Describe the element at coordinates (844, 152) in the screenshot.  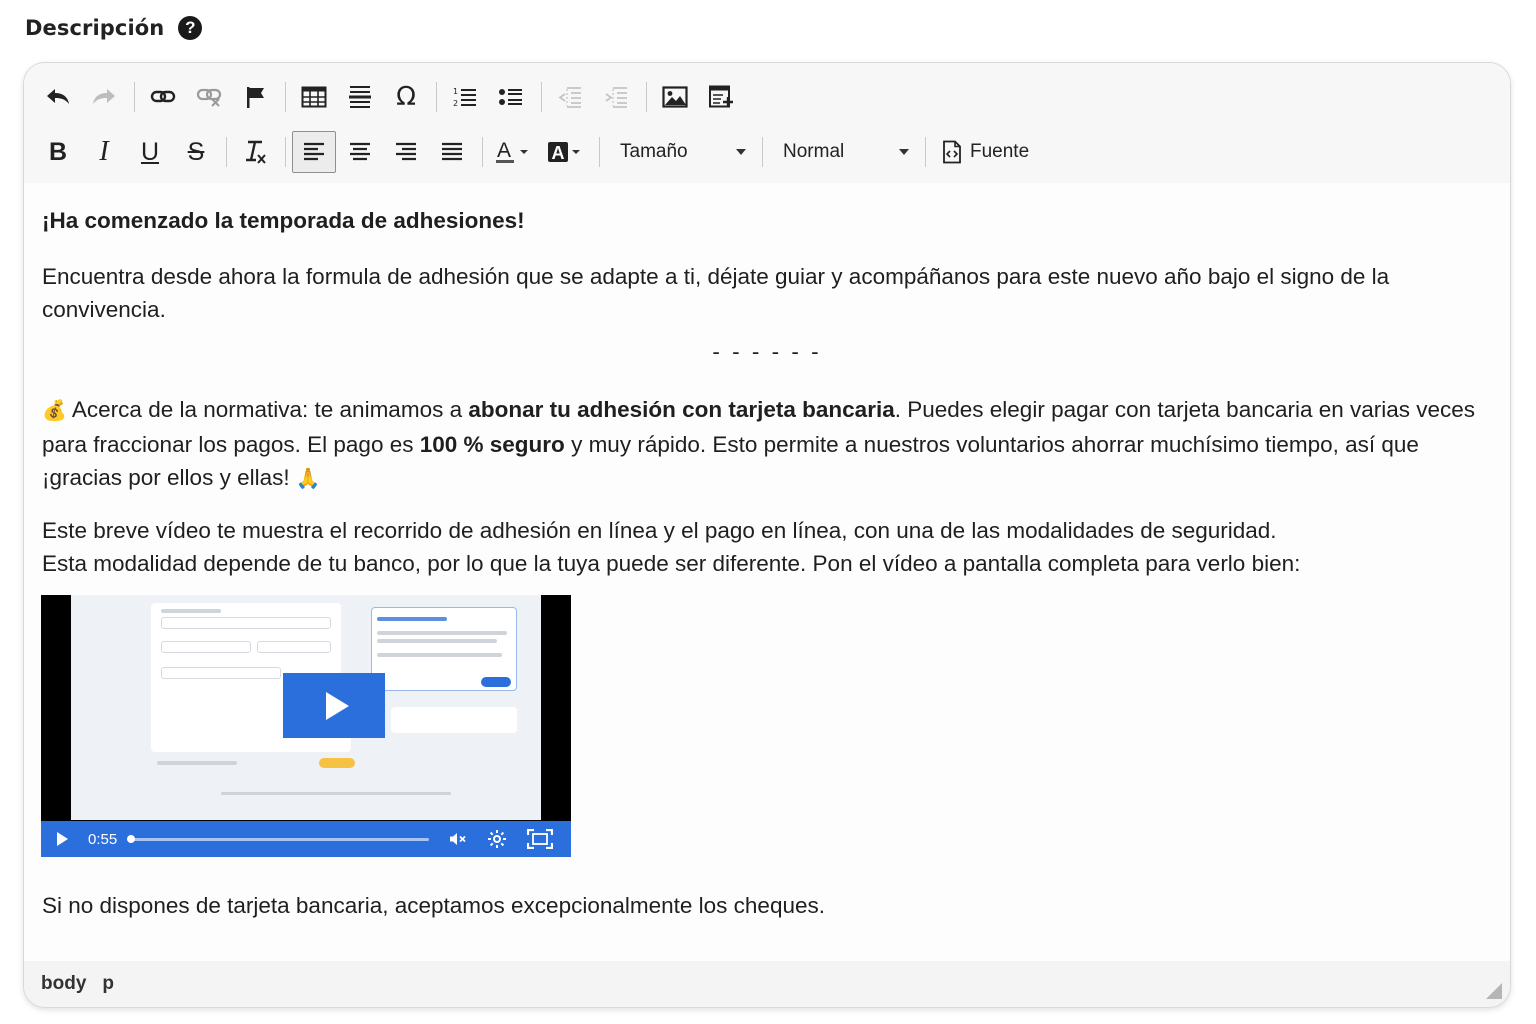
I see `paragraph-format-select: Normal` at that location.